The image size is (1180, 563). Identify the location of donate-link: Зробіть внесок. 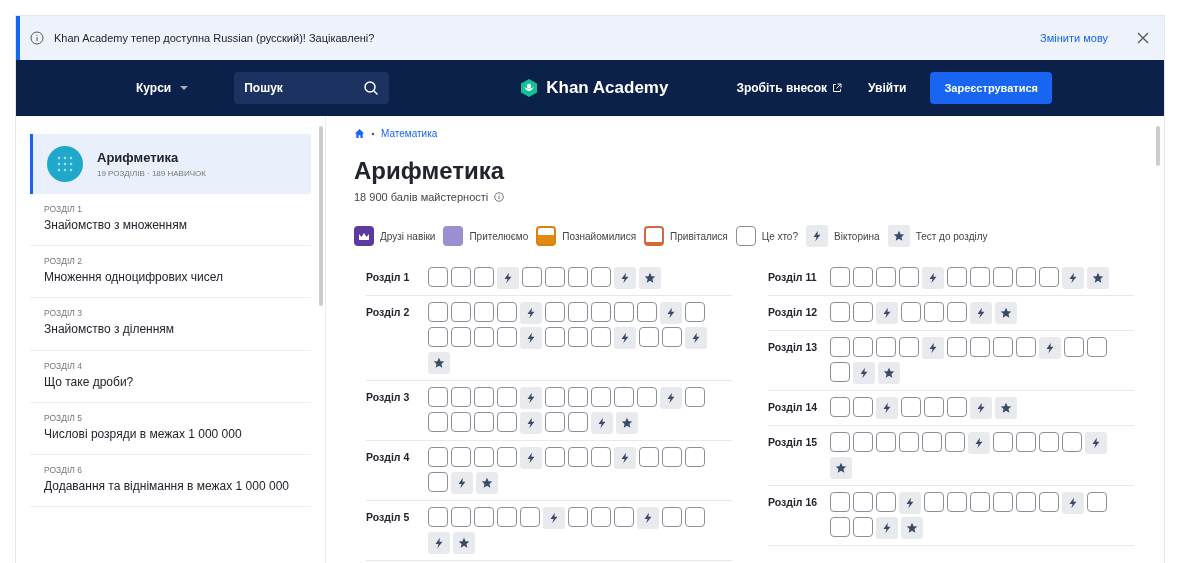
(782, 88).